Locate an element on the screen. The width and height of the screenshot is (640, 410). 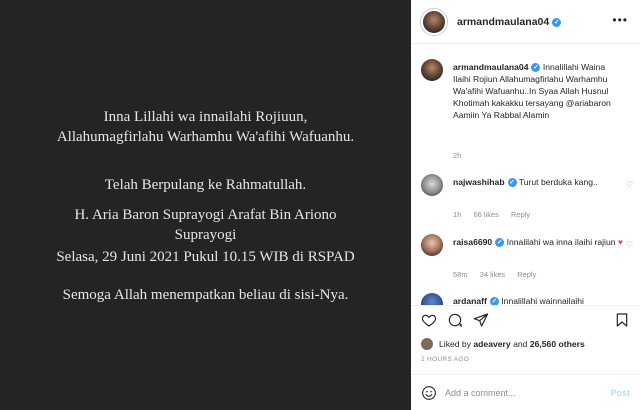
comment-username: raisa6690 is located at coordinates (472, 242).